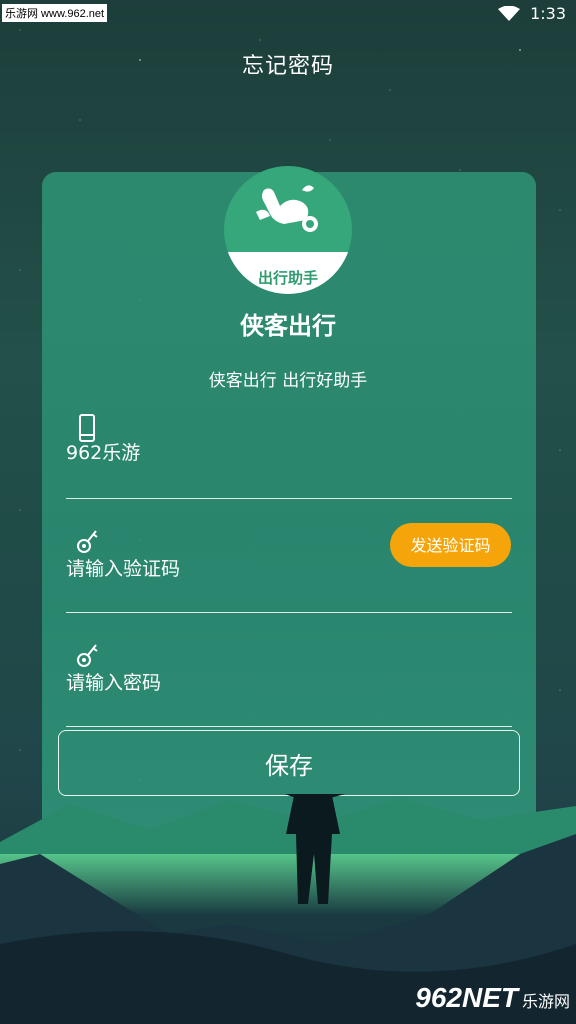 This screenshot has width=576, height=1024. What do you see at coordinates (103, 451) in the screenshot?
I see `phone-value: 962乐游` at bounding box center [103, 451].